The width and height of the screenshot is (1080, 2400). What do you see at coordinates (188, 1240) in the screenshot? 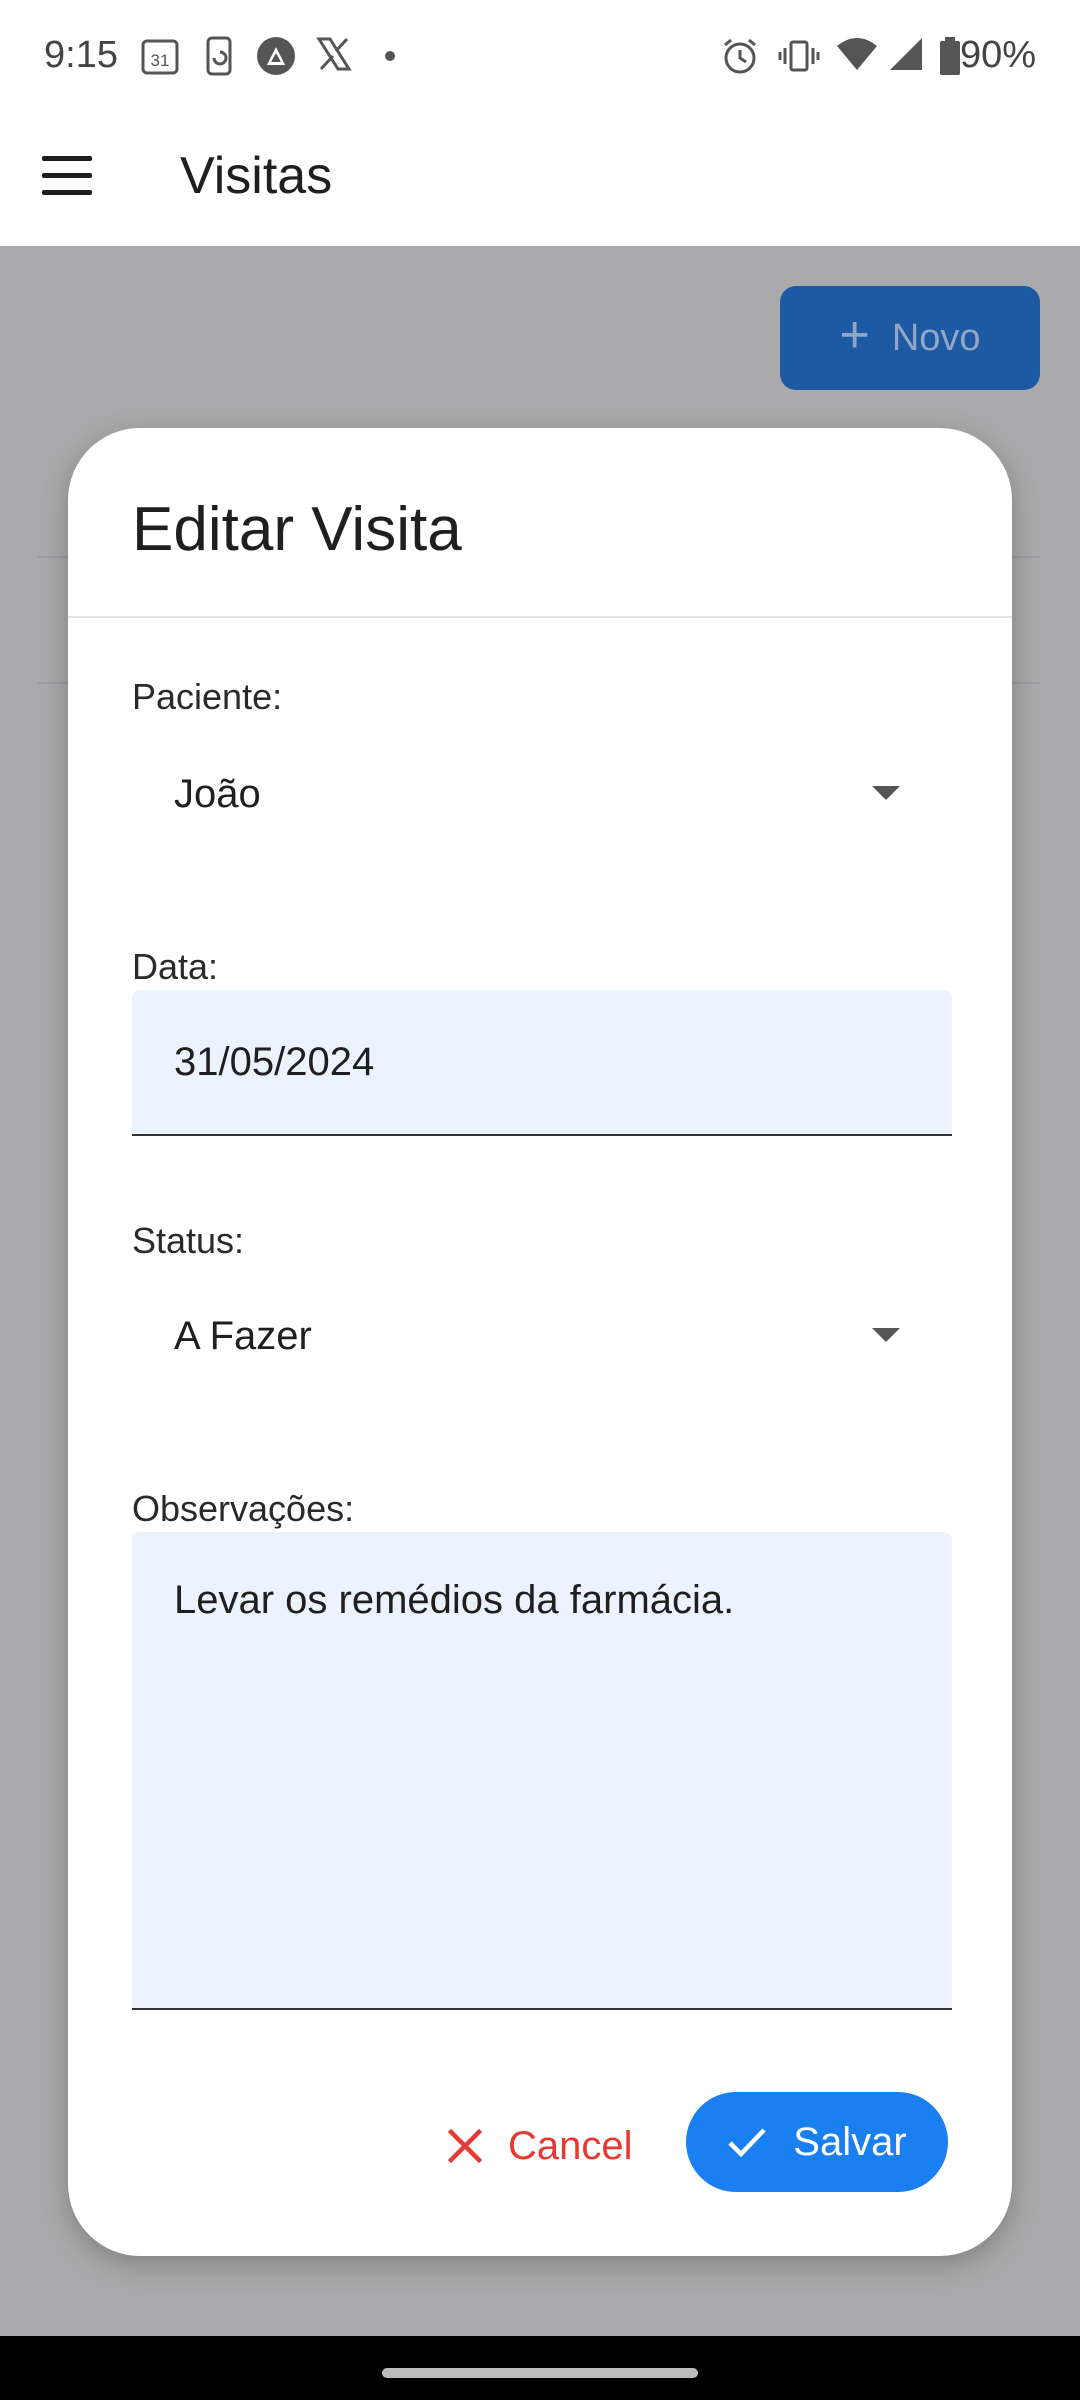
I see `status-label: Status:` at bounding box center [188, 1240].